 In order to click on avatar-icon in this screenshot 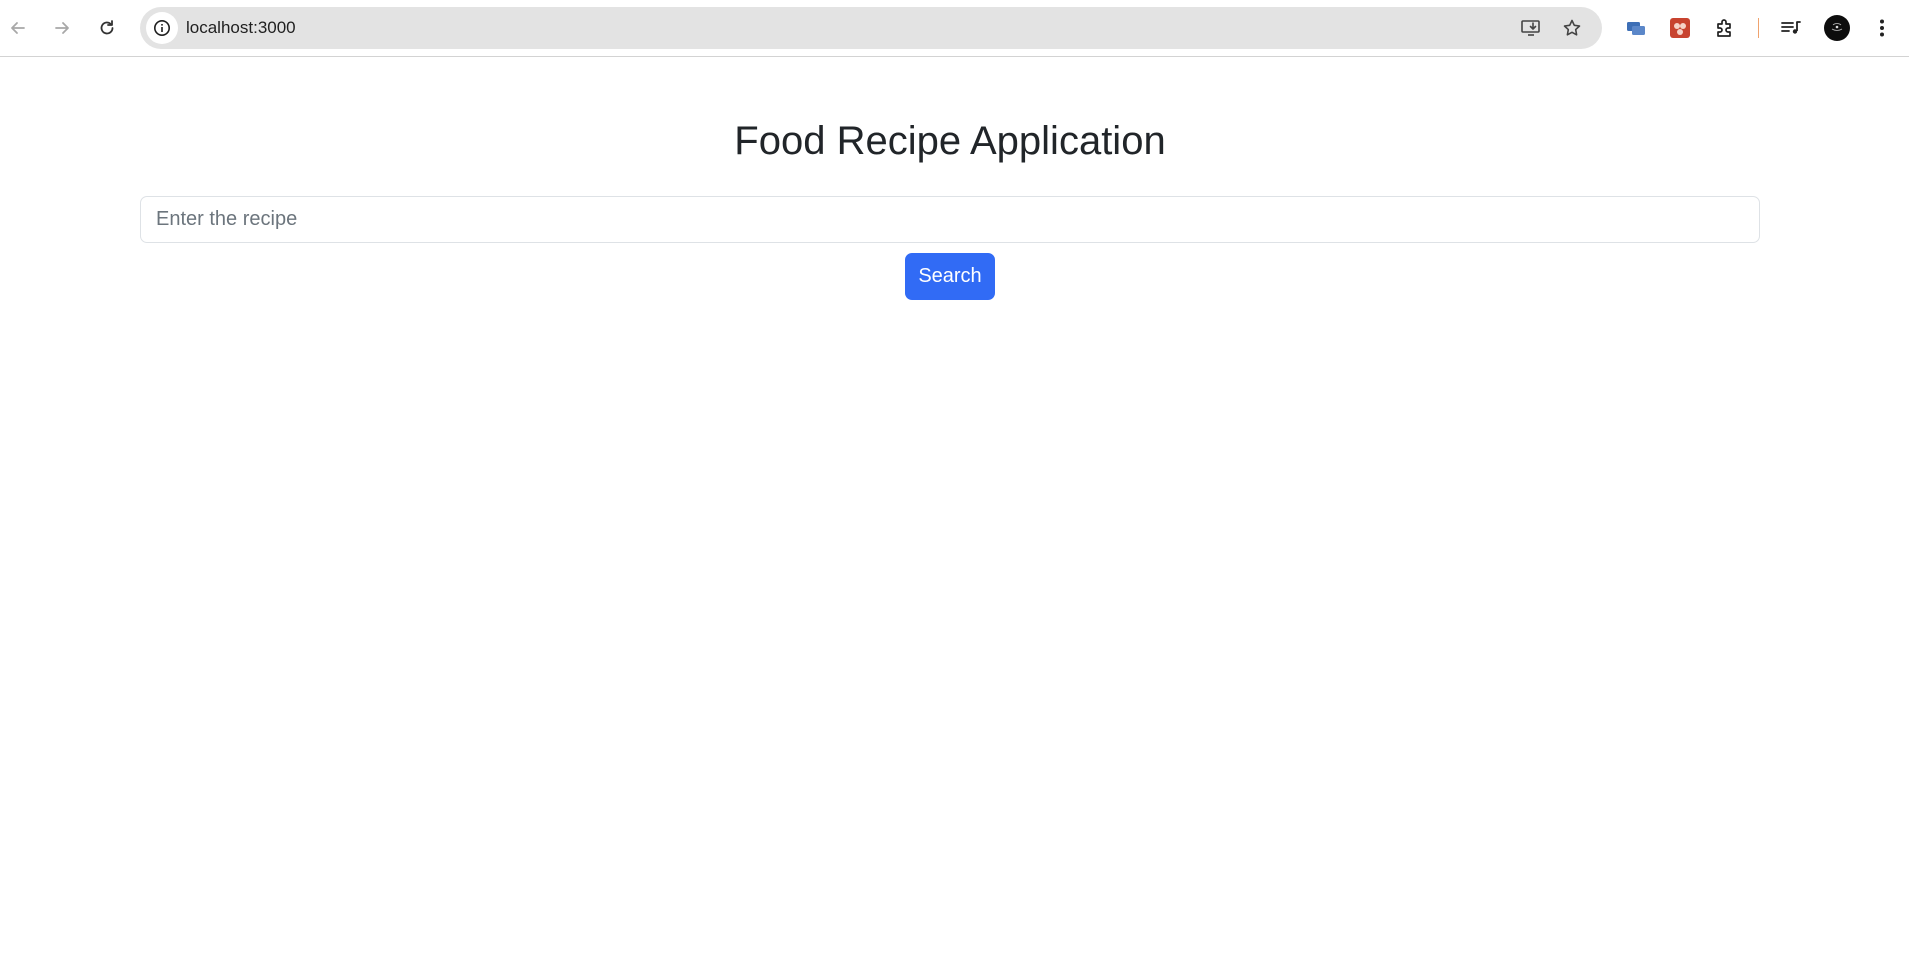, I will do `click(1837, 28)`.